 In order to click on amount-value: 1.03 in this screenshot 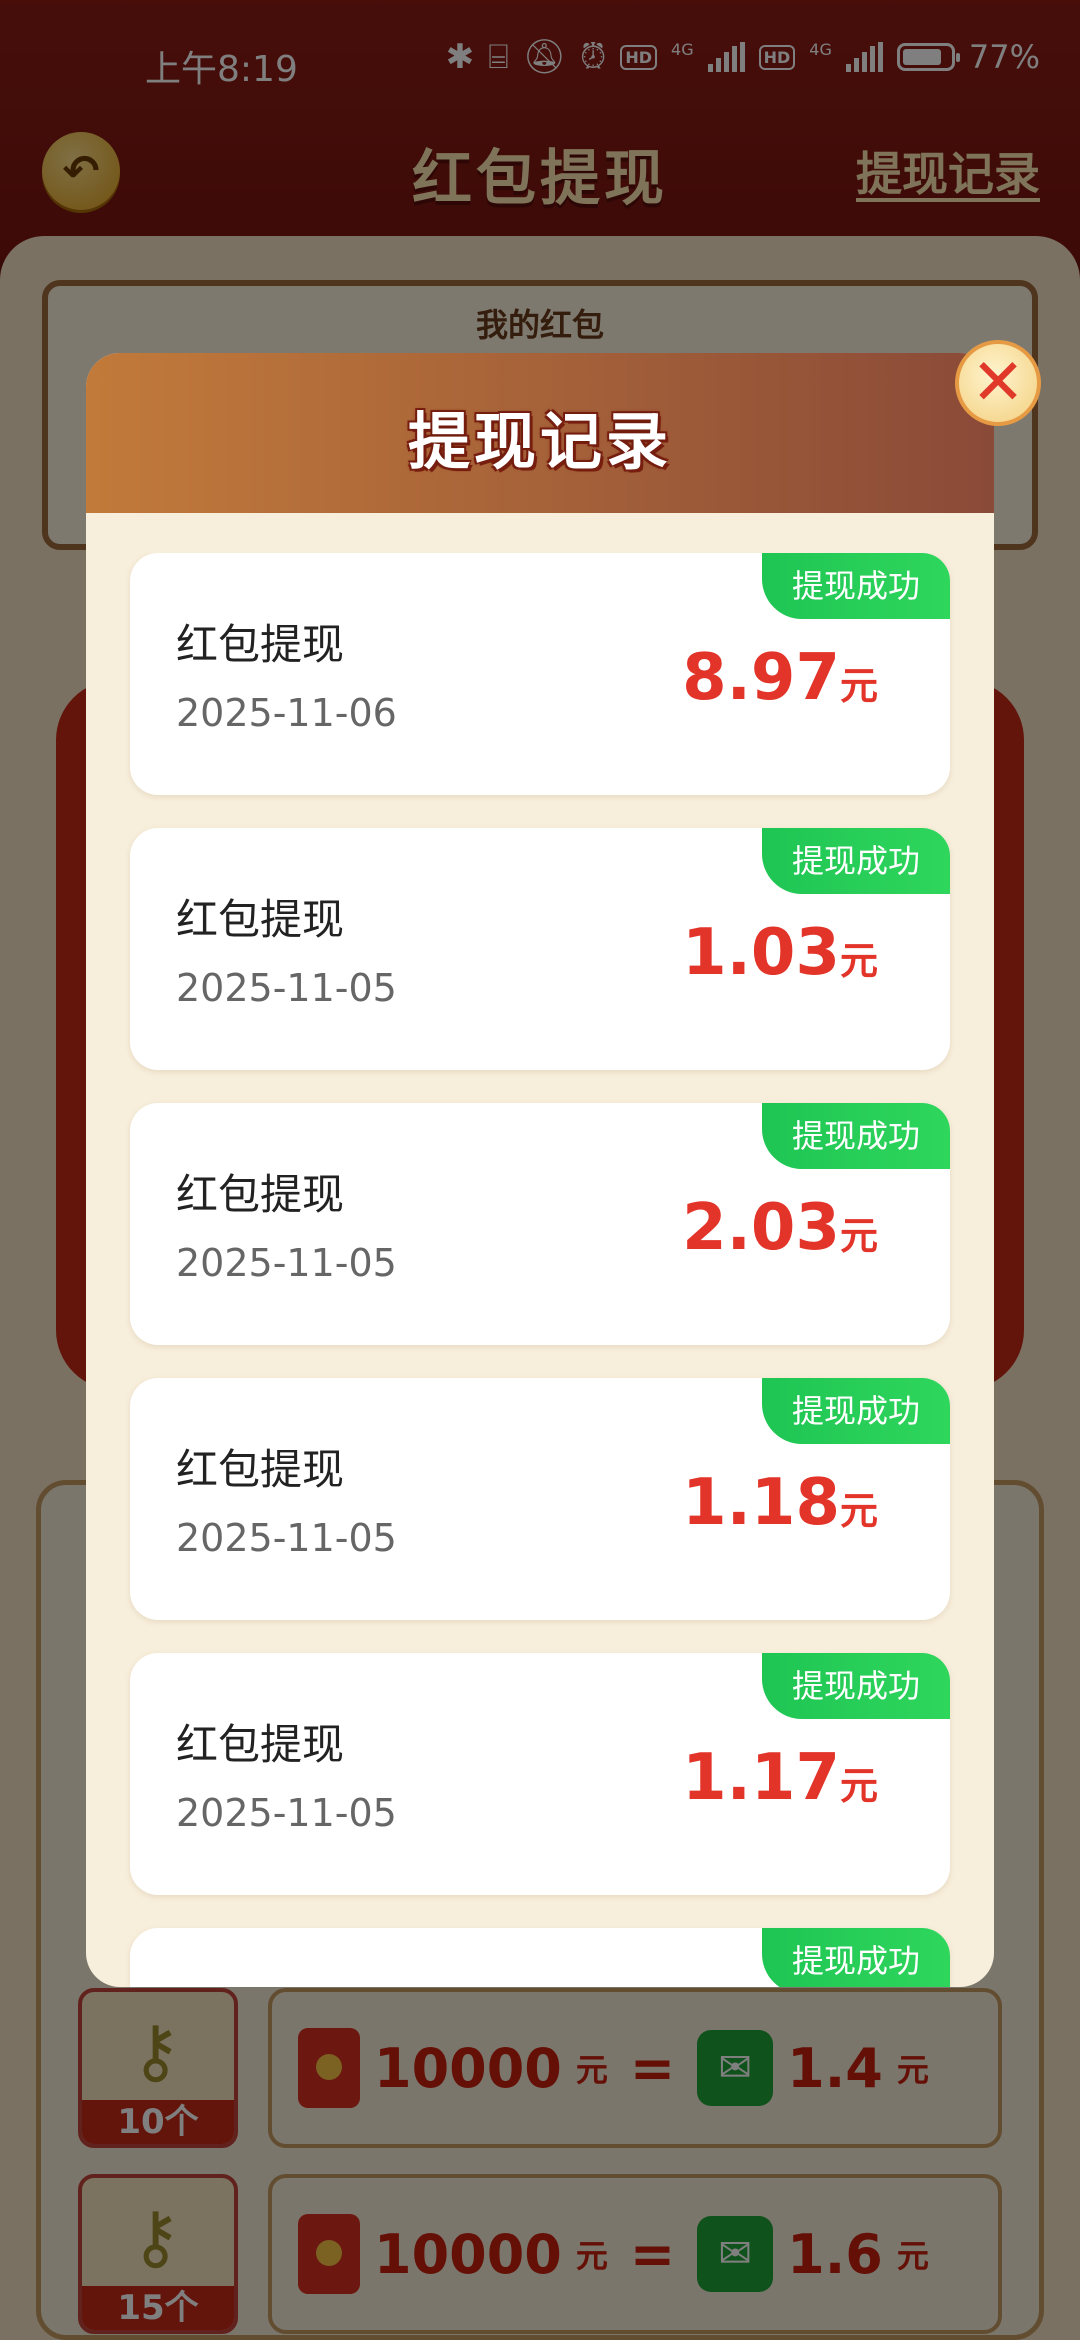, I will do `click(761, 953)`.